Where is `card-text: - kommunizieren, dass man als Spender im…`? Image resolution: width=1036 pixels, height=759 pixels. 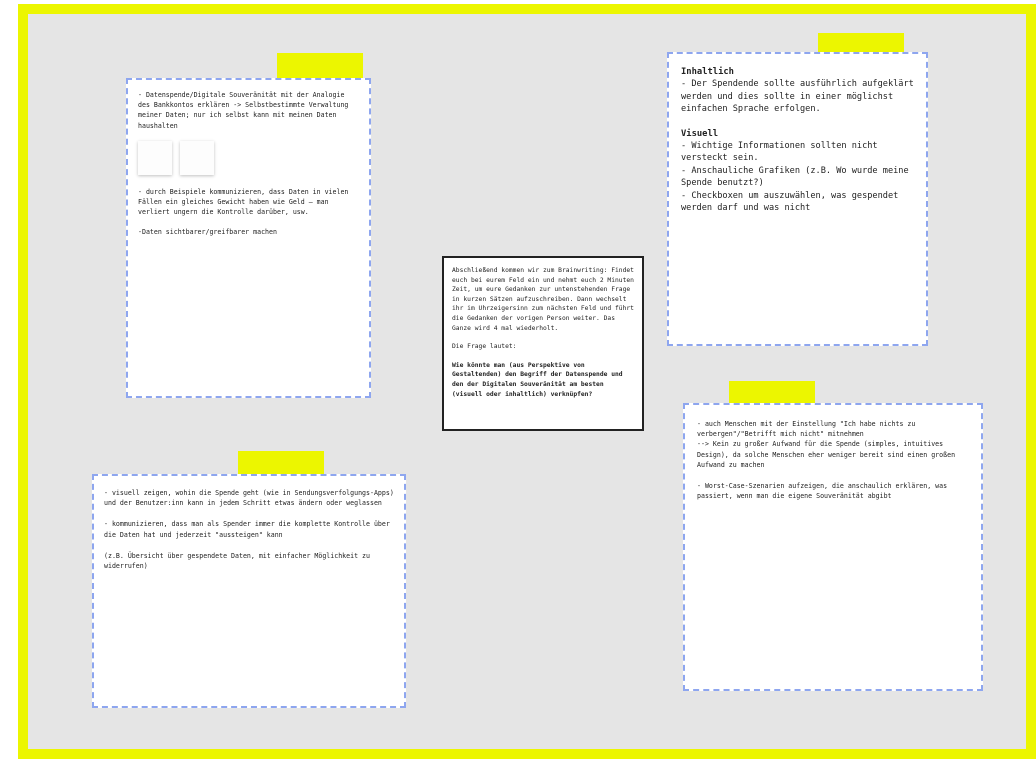 card-text: - kommunizieren, dass man als Spender im… is located at coordinates (247, 529).